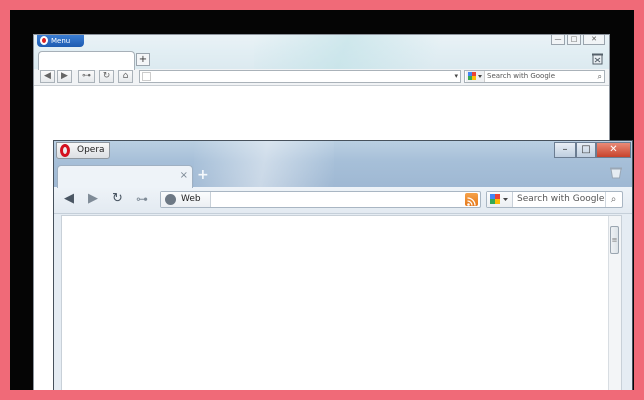 The width and height of the screenshot is (644, 400). I want to click on navigation-toolbar: ◀ ▶ ⊶ ↻ ⌂ ▾ Search with Google ⌕, so click(321, 77).